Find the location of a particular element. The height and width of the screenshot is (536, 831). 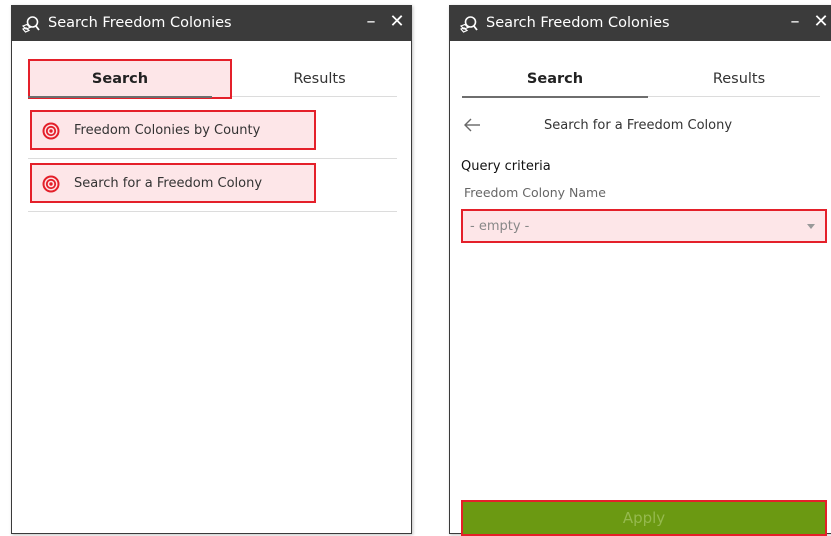

select-value: - empty - is located at coordinates (500, 226).